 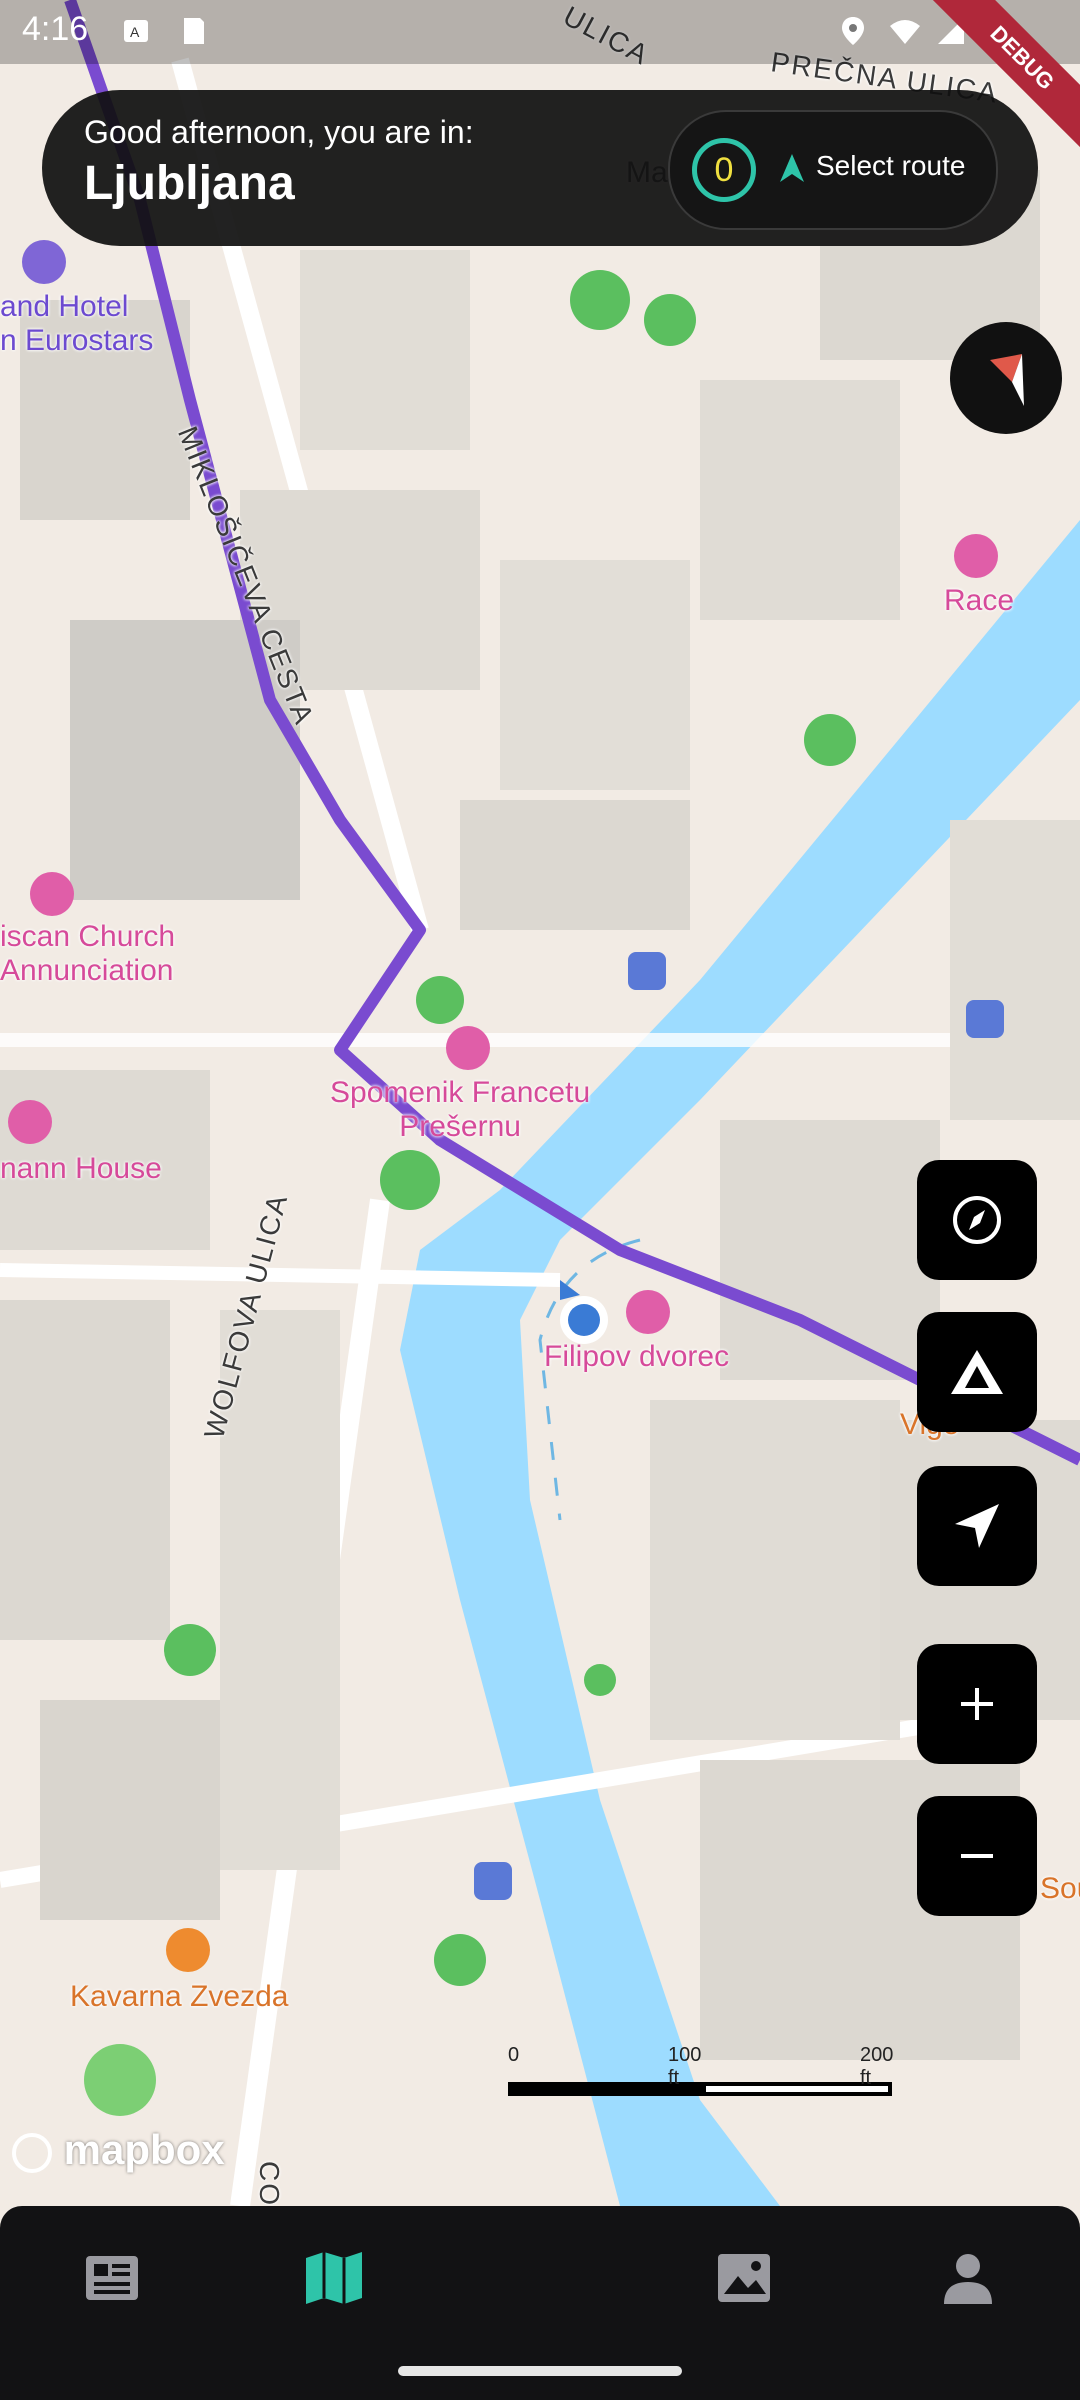 I want to click on wifi-icon, so click(x=905, y=32).